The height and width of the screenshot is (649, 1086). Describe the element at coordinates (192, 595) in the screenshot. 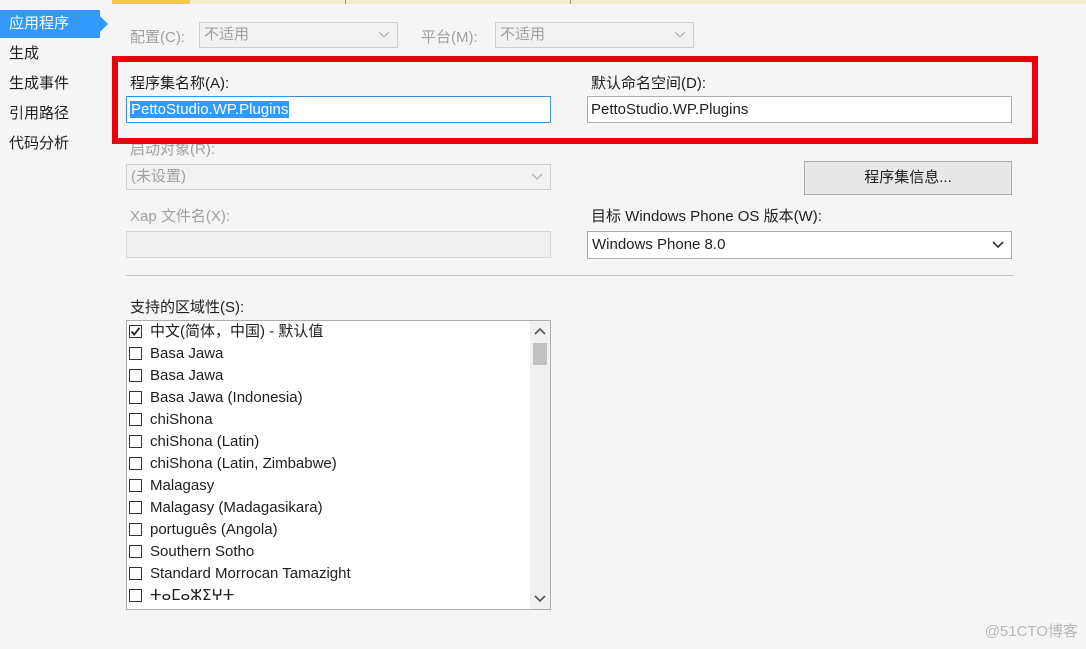

I see `culture-label: ⵜⴰⵎⴰⵣⵉⵖⵜ` at that location.